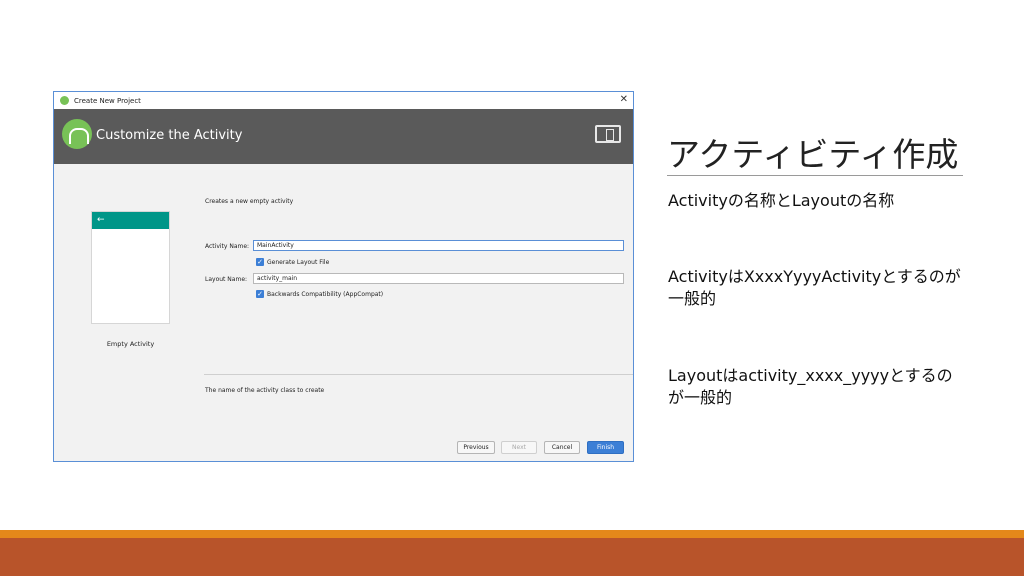  Describe the element at coordinates (130, 344) in the screenshot. I see `preview-label: Empty Activity` at that location.